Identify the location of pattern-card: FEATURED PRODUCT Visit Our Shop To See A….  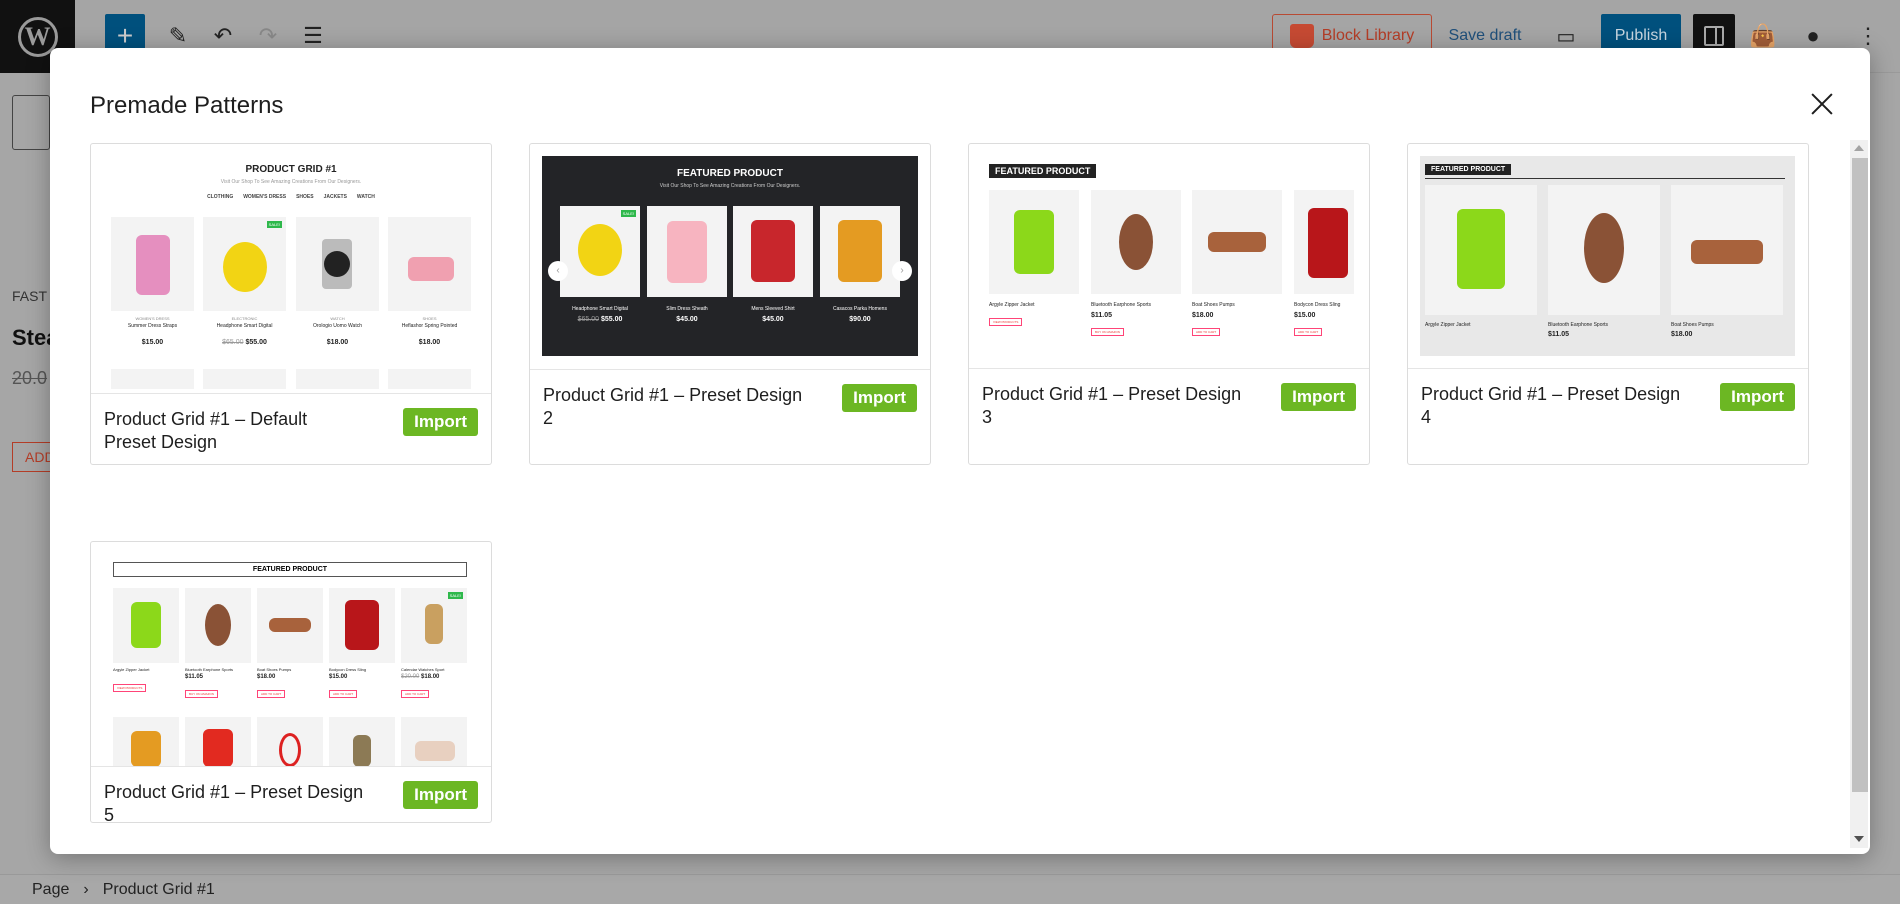
(730, 304).